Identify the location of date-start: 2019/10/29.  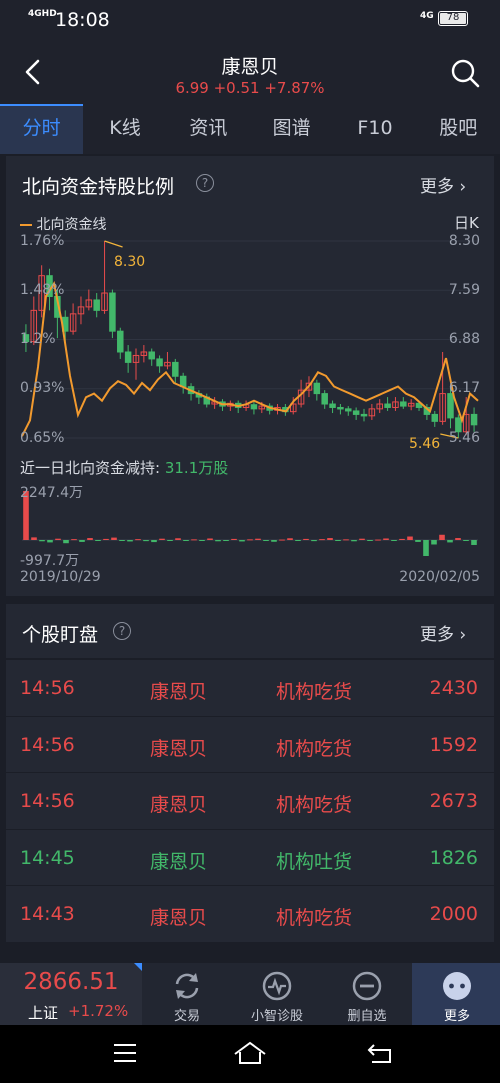
(60, 577).